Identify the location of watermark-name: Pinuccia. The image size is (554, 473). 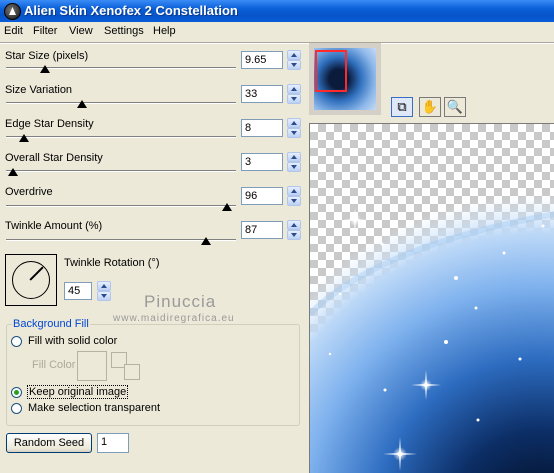
(180, 301).